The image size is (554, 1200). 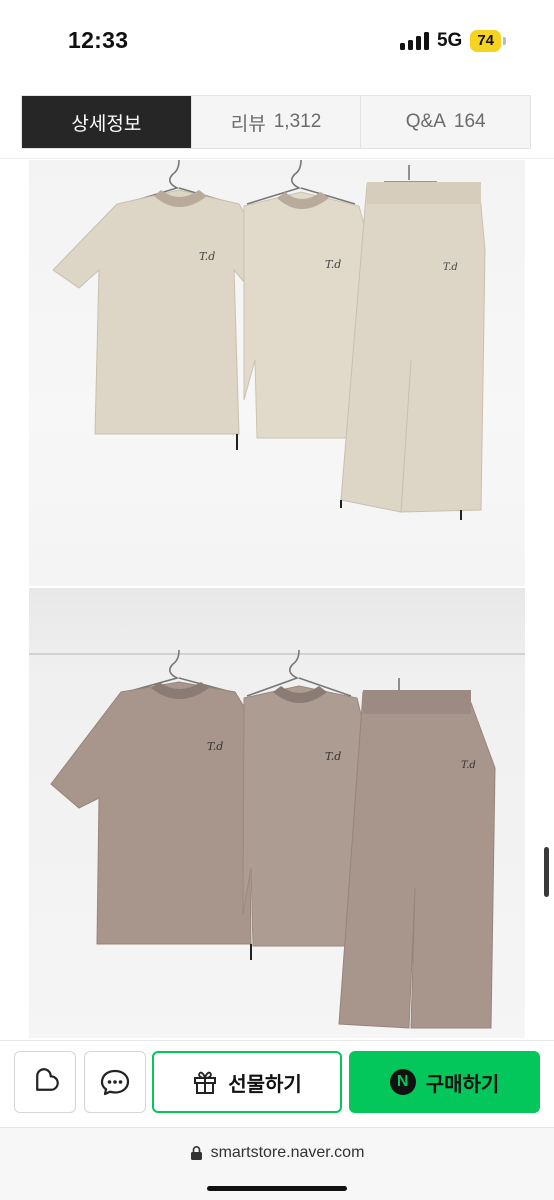 I want to click on tab-count: 164, so click(x=469, y=121).